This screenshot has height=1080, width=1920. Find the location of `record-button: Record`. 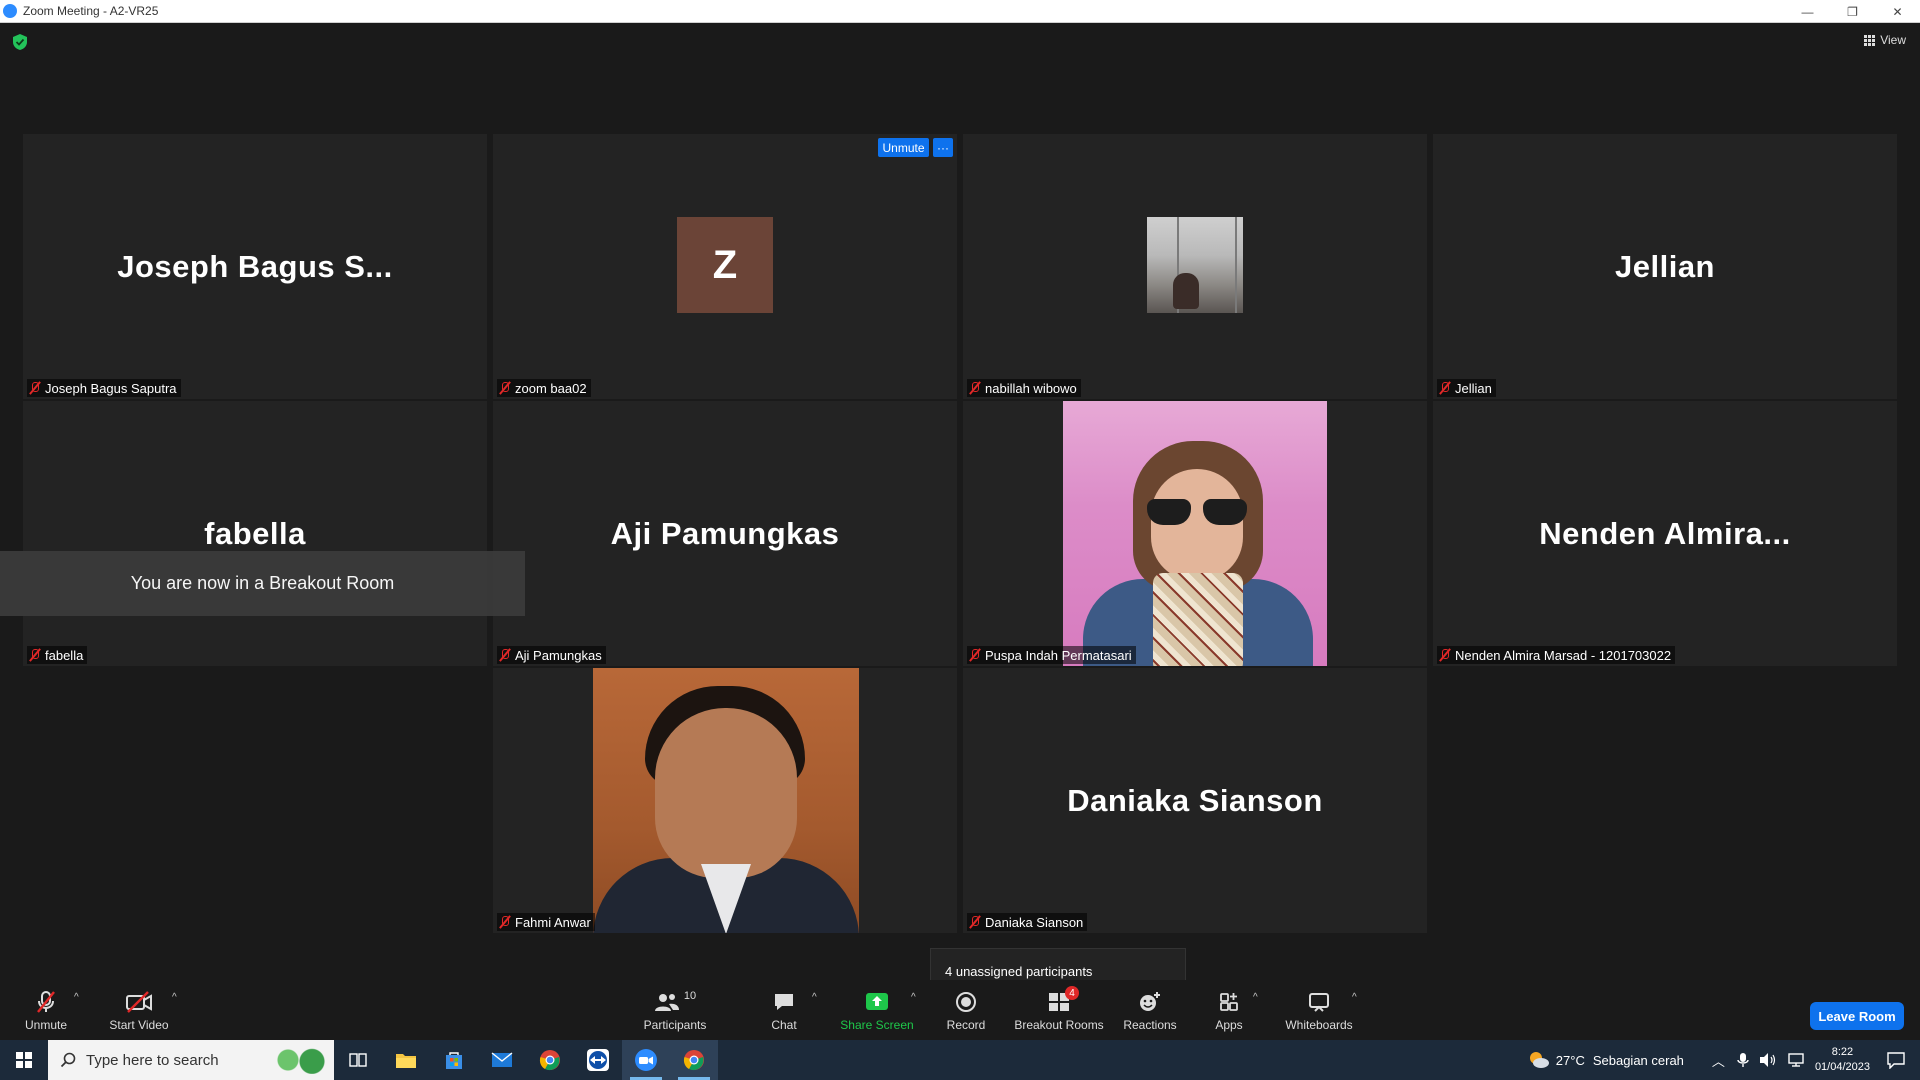

record-button: Record is located at coordinates (966, 1013).